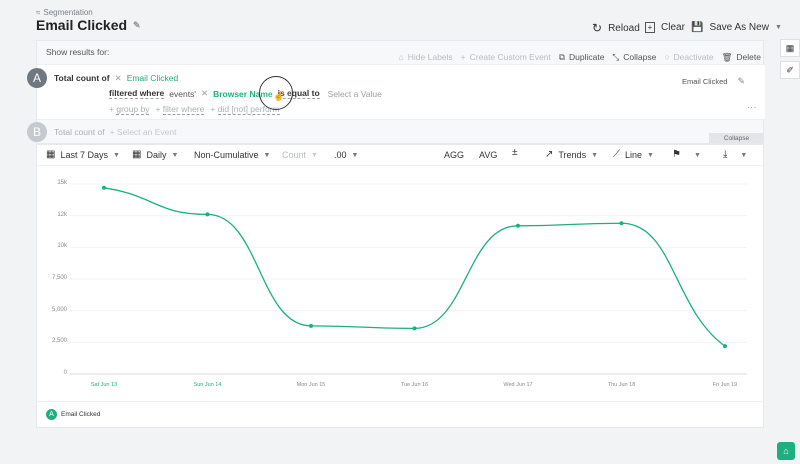 The width and height of the screenshot is (800, 464). What do you see at coordinates (78, 52) in the screenshot?
I see `show-results-label: Show results for:` at bounding box center [78, 52].